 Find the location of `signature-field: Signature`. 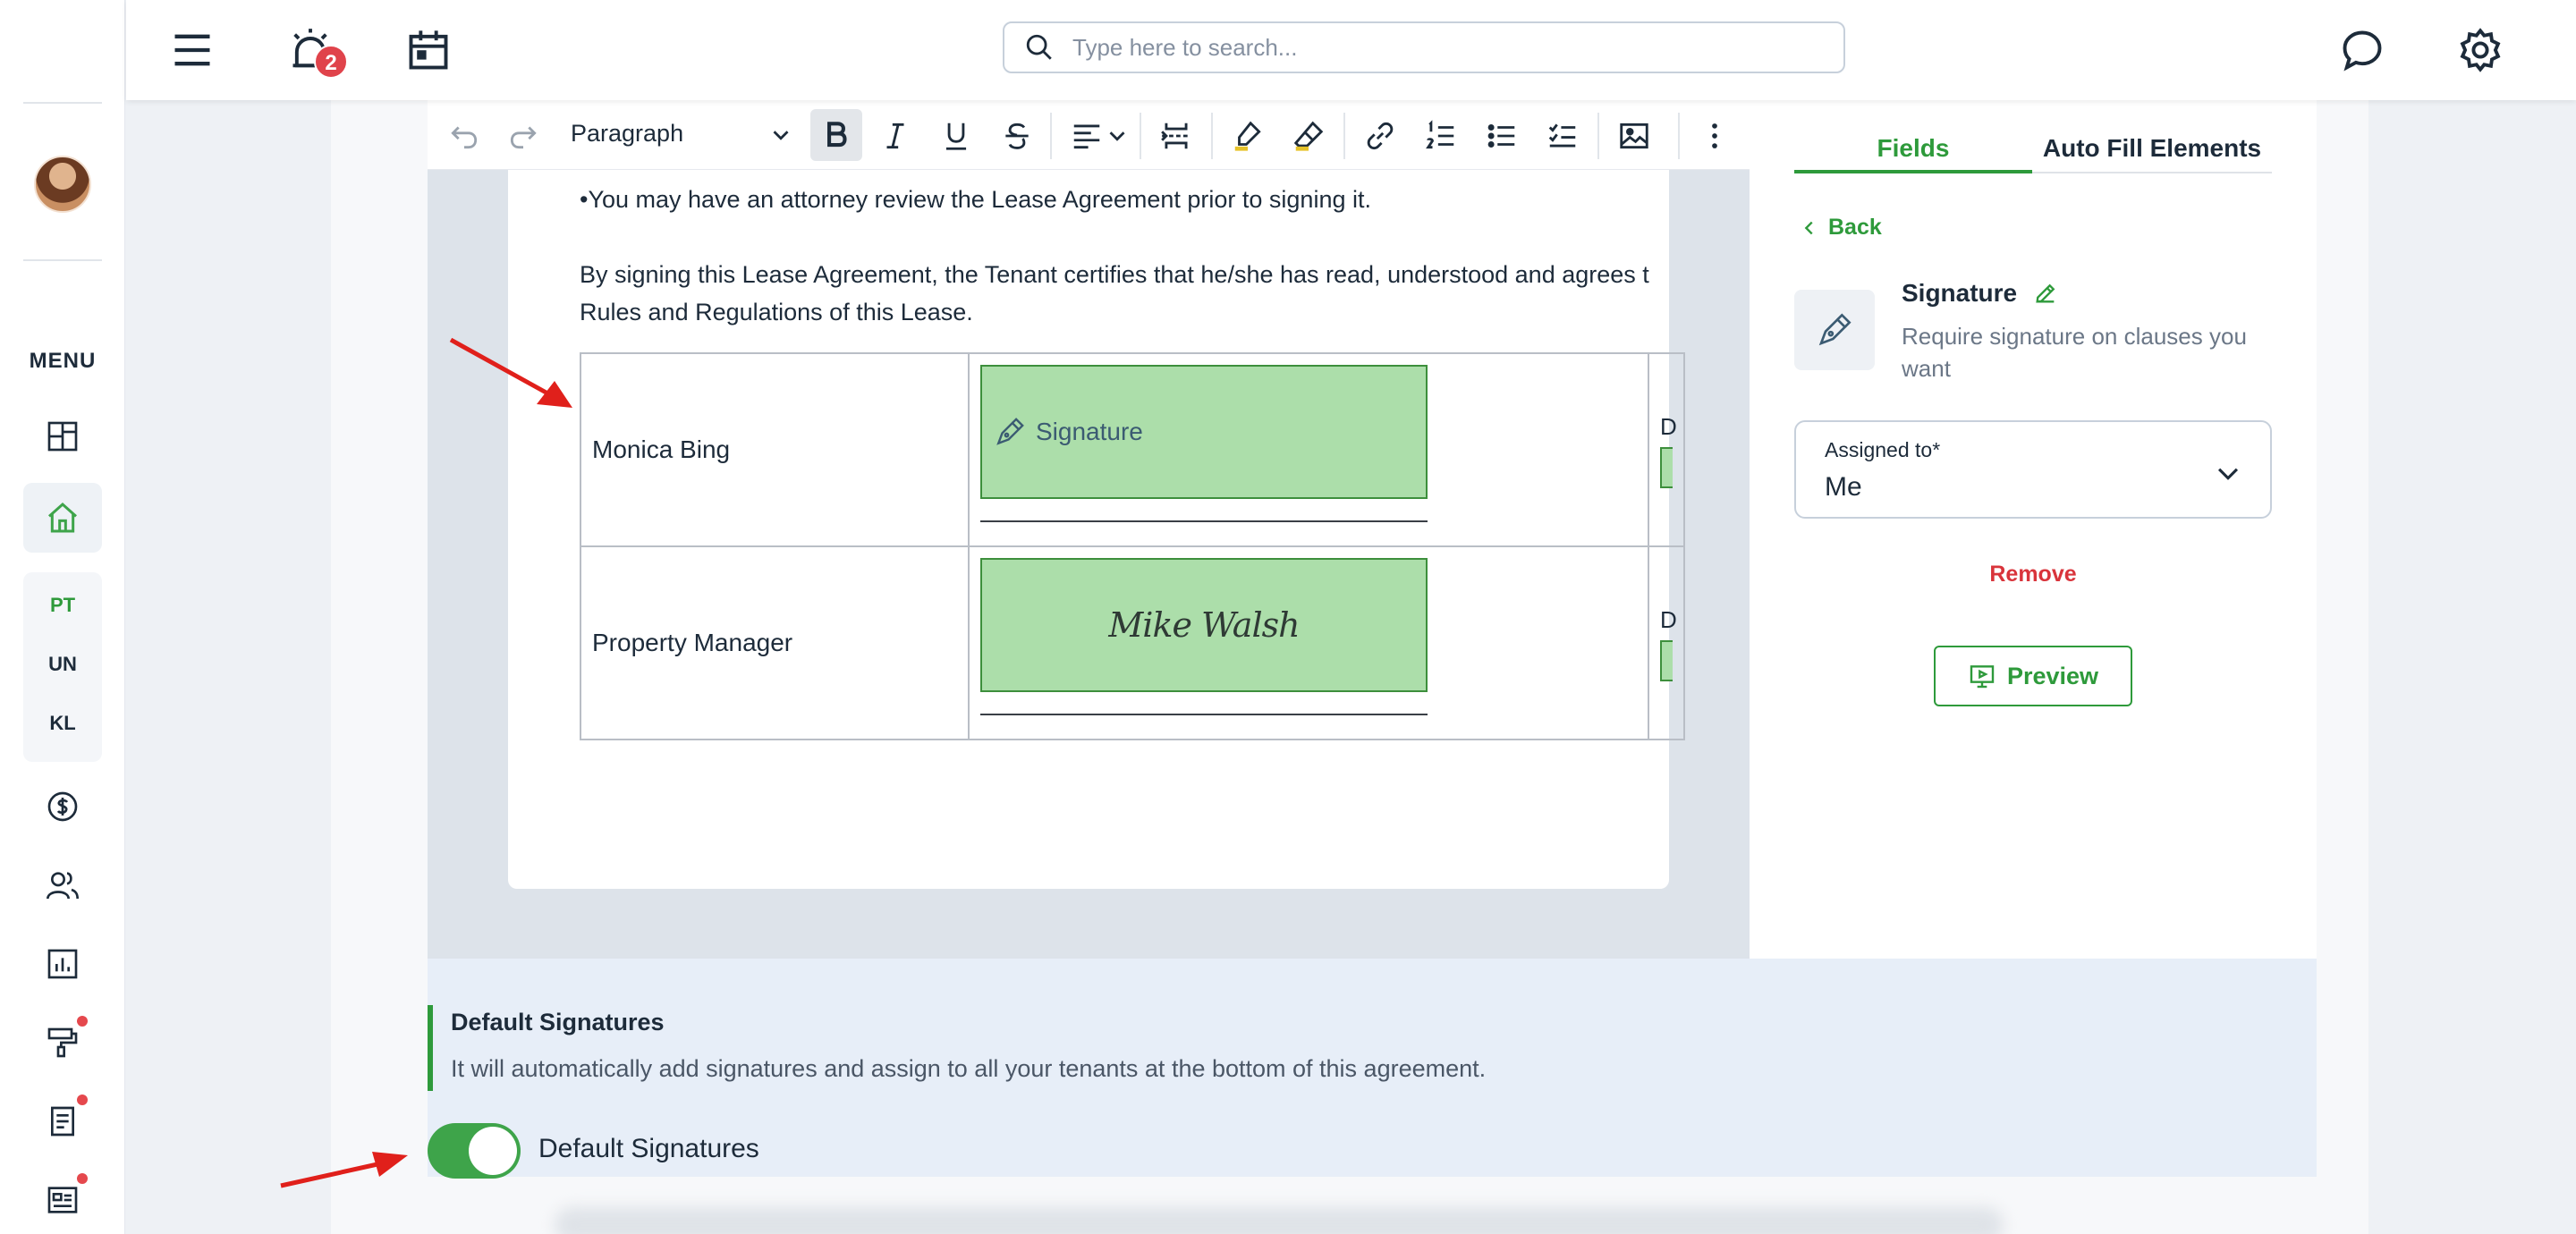

signature-field: Signature is located at coordinates (1204, 432).